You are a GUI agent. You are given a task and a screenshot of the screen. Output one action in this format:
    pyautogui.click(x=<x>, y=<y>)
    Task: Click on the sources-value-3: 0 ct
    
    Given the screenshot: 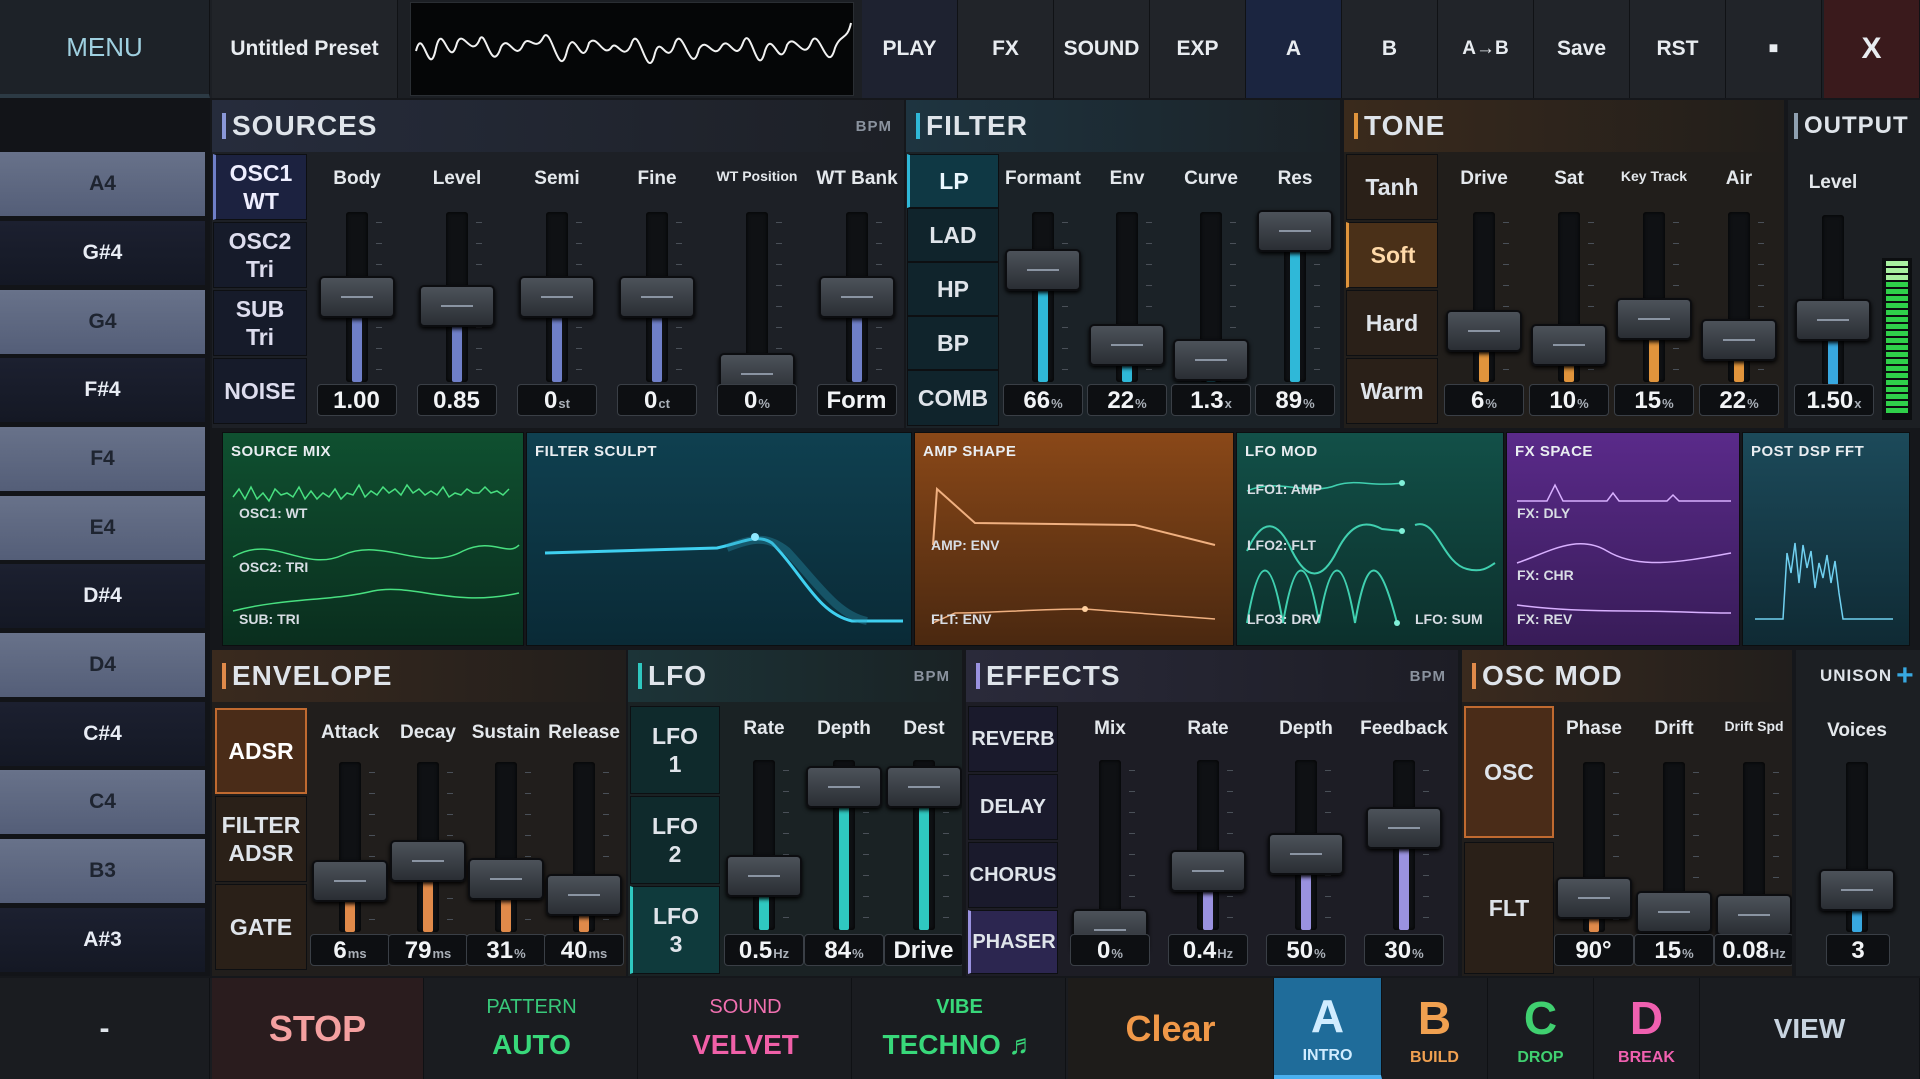 What is the action you would take?
    pyautogui.click(x=657, y=400)
    